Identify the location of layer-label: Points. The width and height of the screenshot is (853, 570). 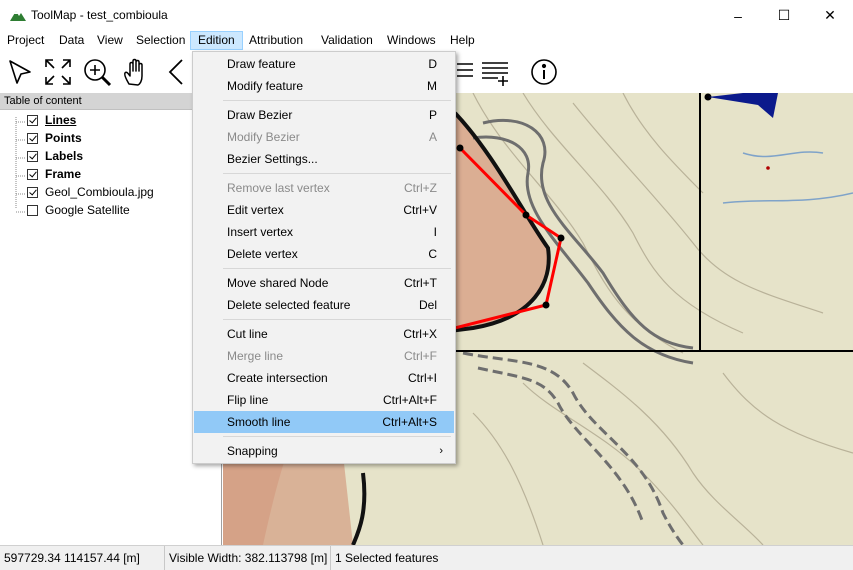
(63, 138).